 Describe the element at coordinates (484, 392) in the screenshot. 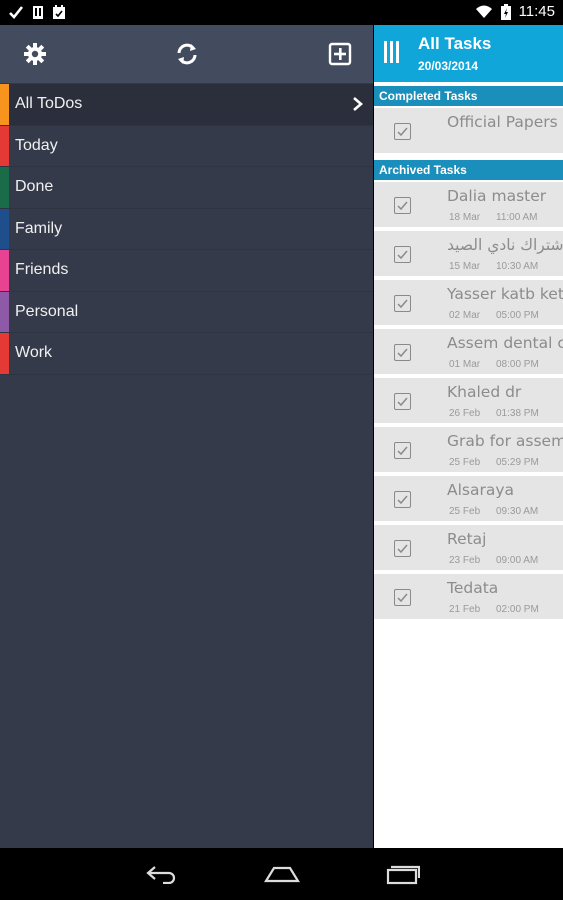

I see `task-title: Khaled dr` at that location.